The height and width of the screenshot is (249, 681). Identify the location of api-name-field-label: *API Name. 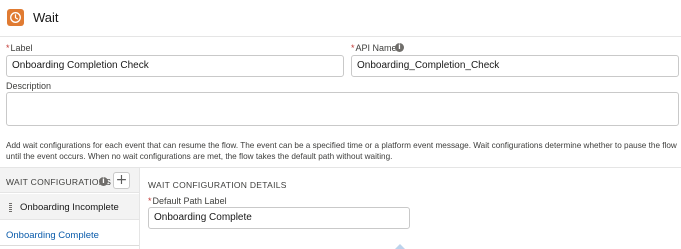
(374, 48).